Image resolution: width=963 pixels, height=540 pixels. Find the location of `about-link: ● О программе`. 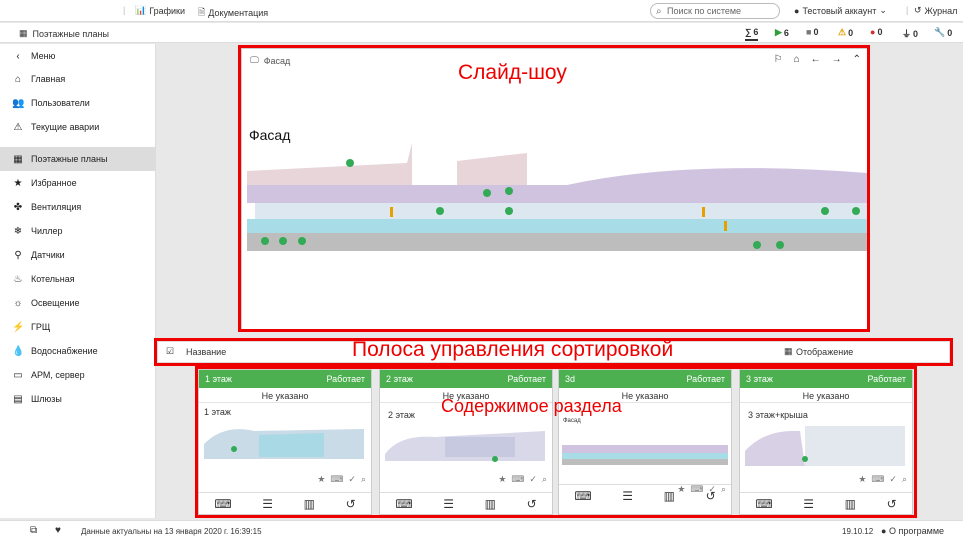

about-link: ● О программе is located at coordinates (912, 531).